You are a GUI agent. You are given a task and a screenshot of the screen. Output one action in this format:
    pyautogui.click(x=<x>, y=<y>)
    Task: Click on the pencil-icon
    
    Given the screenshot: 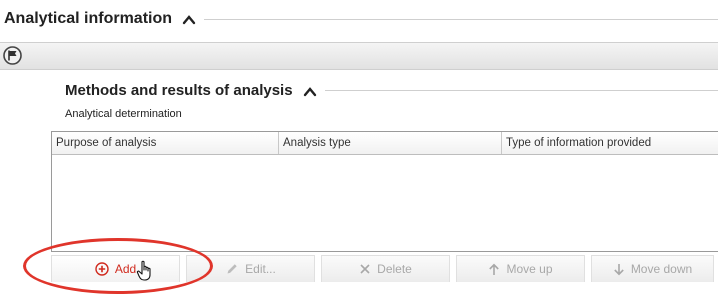 What is the action you would take?
    pyautogui.click(x=232, y=269)
    